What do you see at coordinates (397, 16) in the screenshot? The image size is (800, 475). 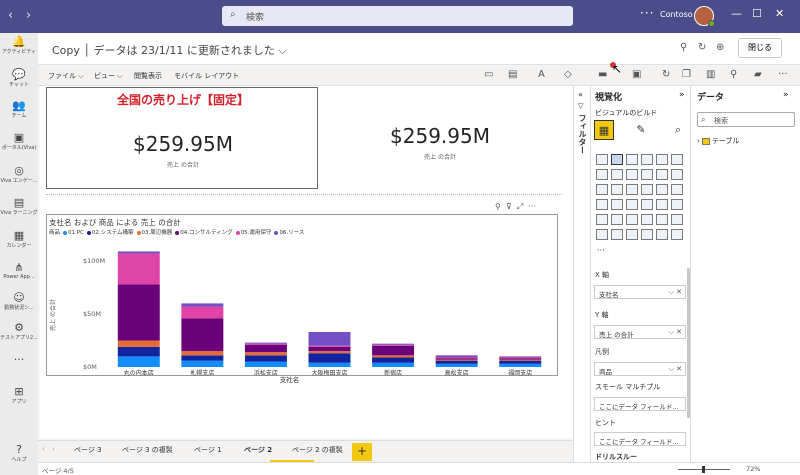 I see `search-box: ⌕ 検索` at bounding box center [397, 16].